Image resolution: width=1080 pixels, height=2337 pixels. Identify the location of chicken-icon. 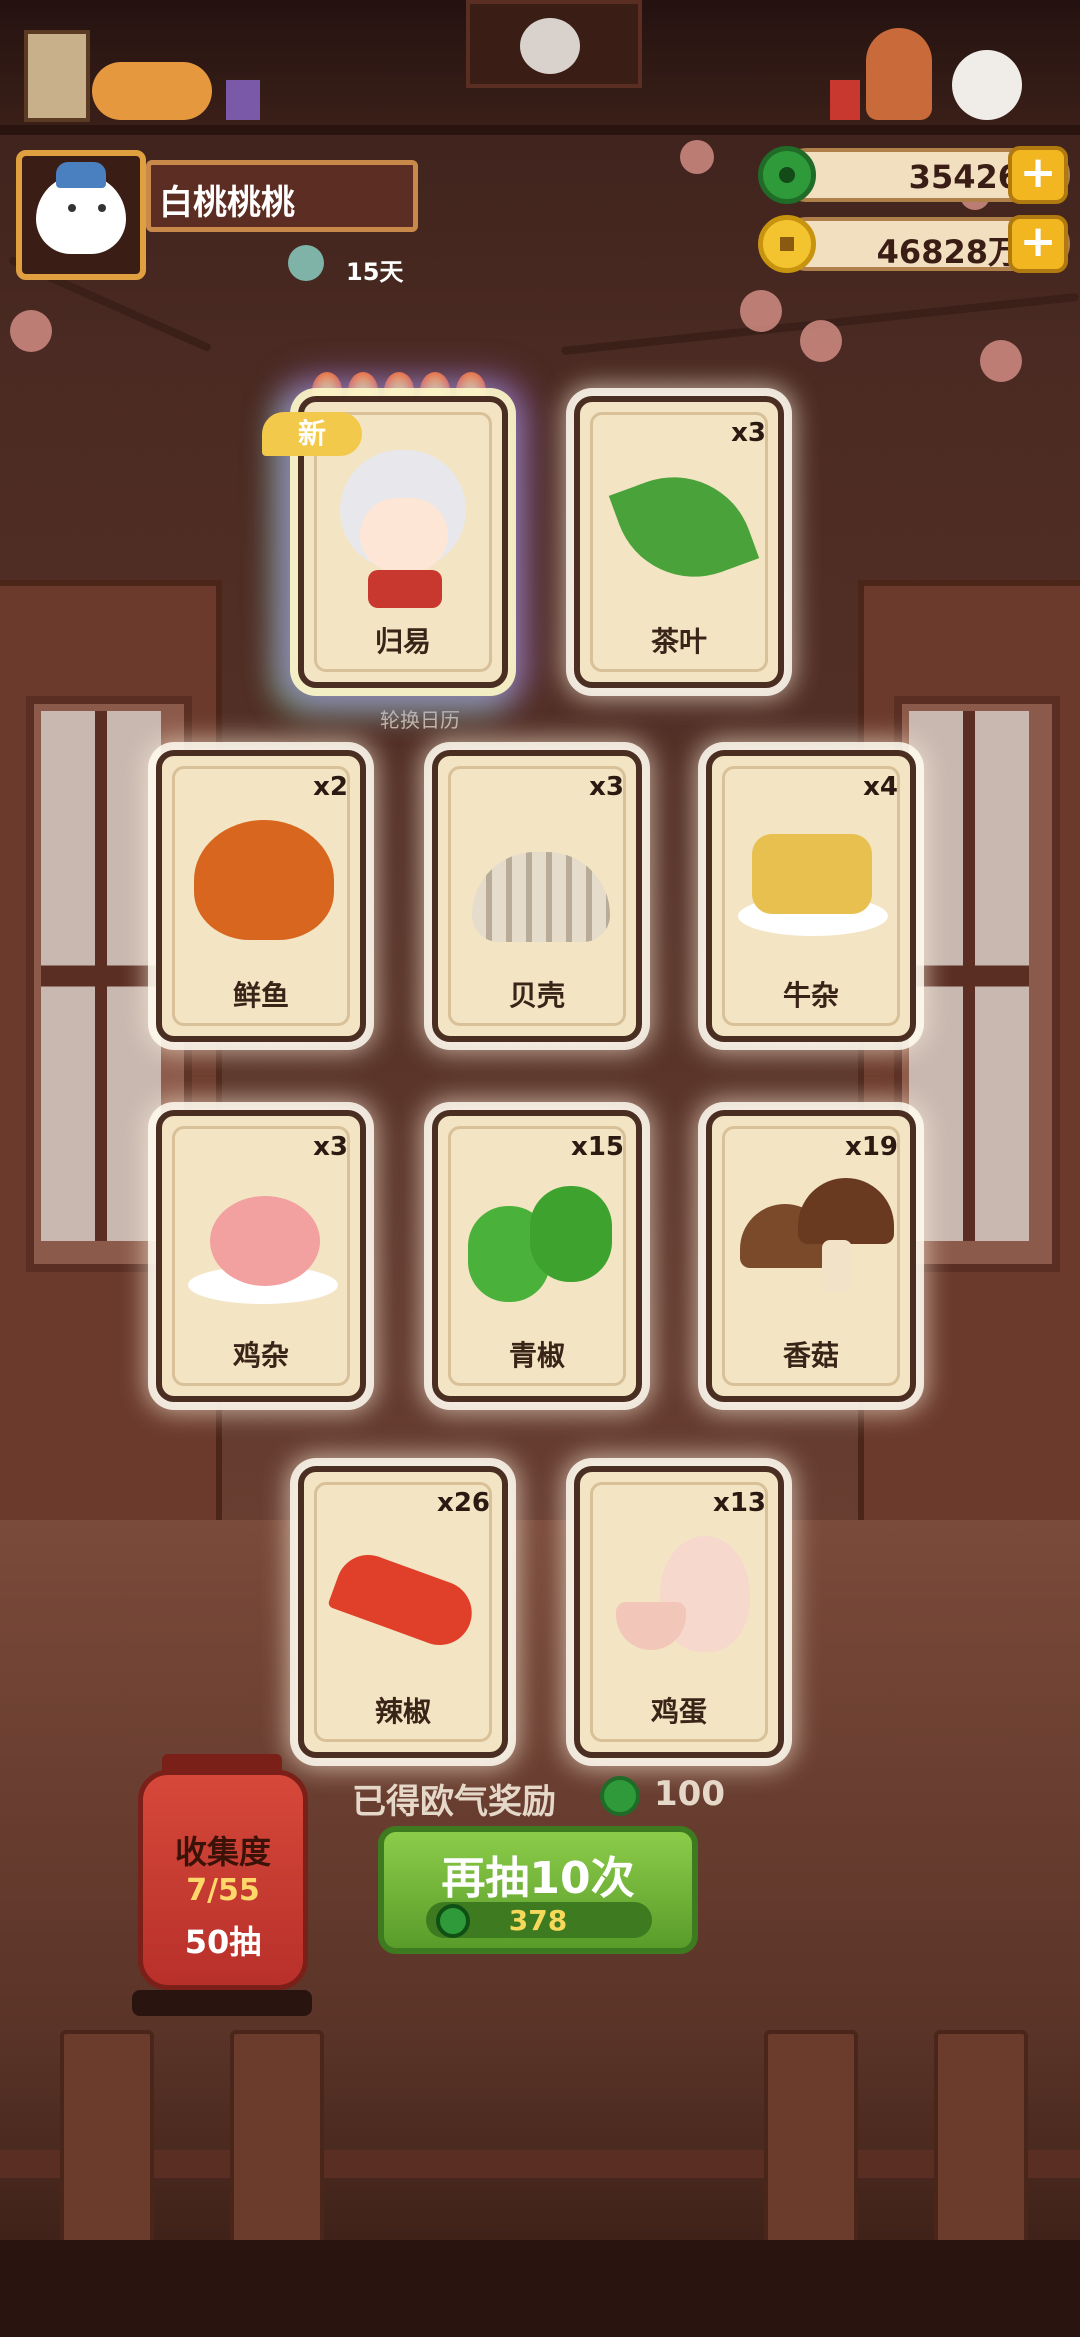
(265, 1241).